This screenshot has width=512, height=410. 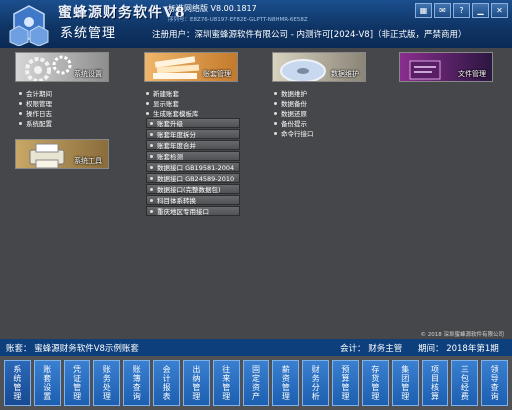 What do you see at coordinates (193, 156) in the screenshot?
I see `menu-item: 账套检测` at bounding box center [193, 156].